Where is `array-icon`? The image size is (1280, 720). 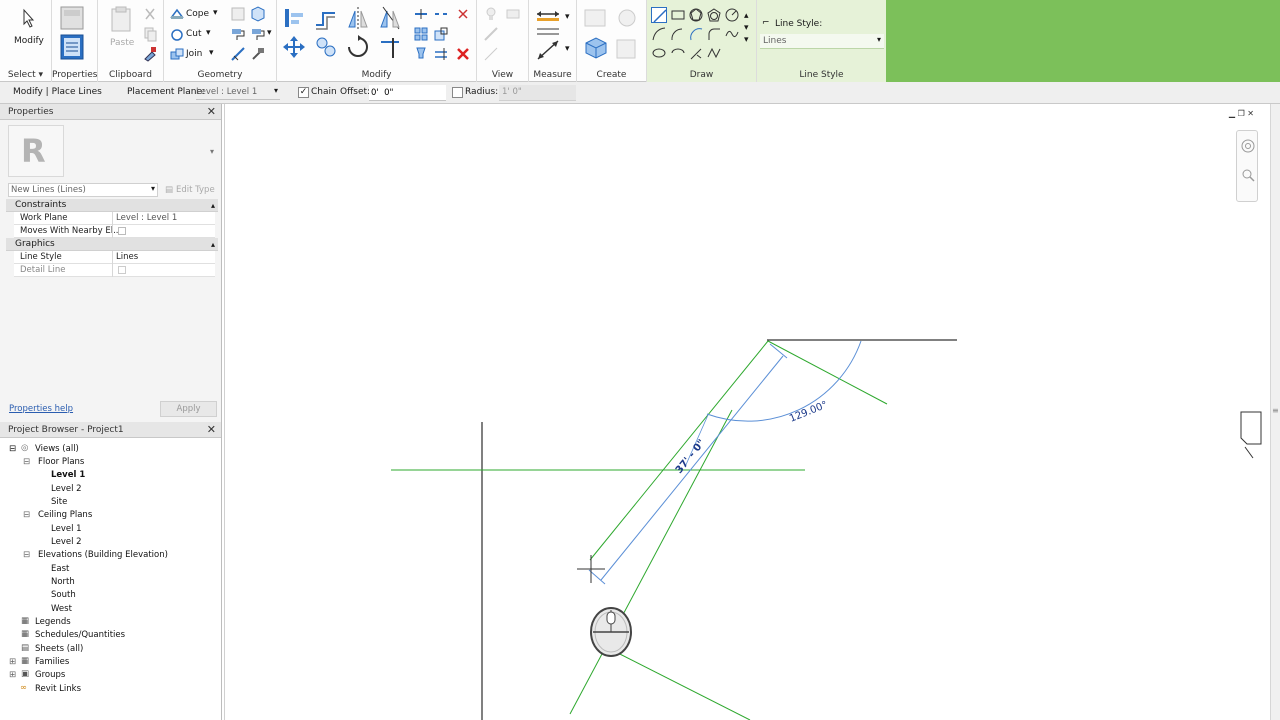
array-icon is located at coordinates (421, 34).